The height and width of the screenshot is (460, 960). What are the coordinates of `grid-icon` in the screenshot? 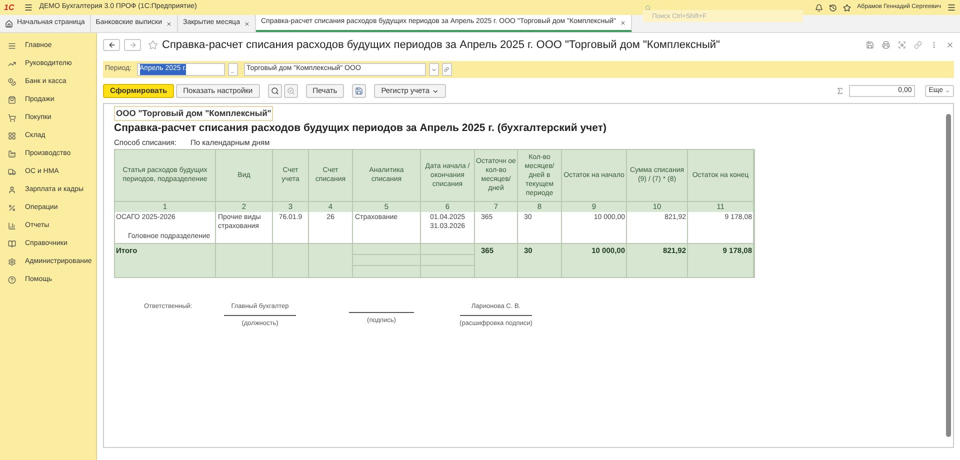 It's located at (12, 136).